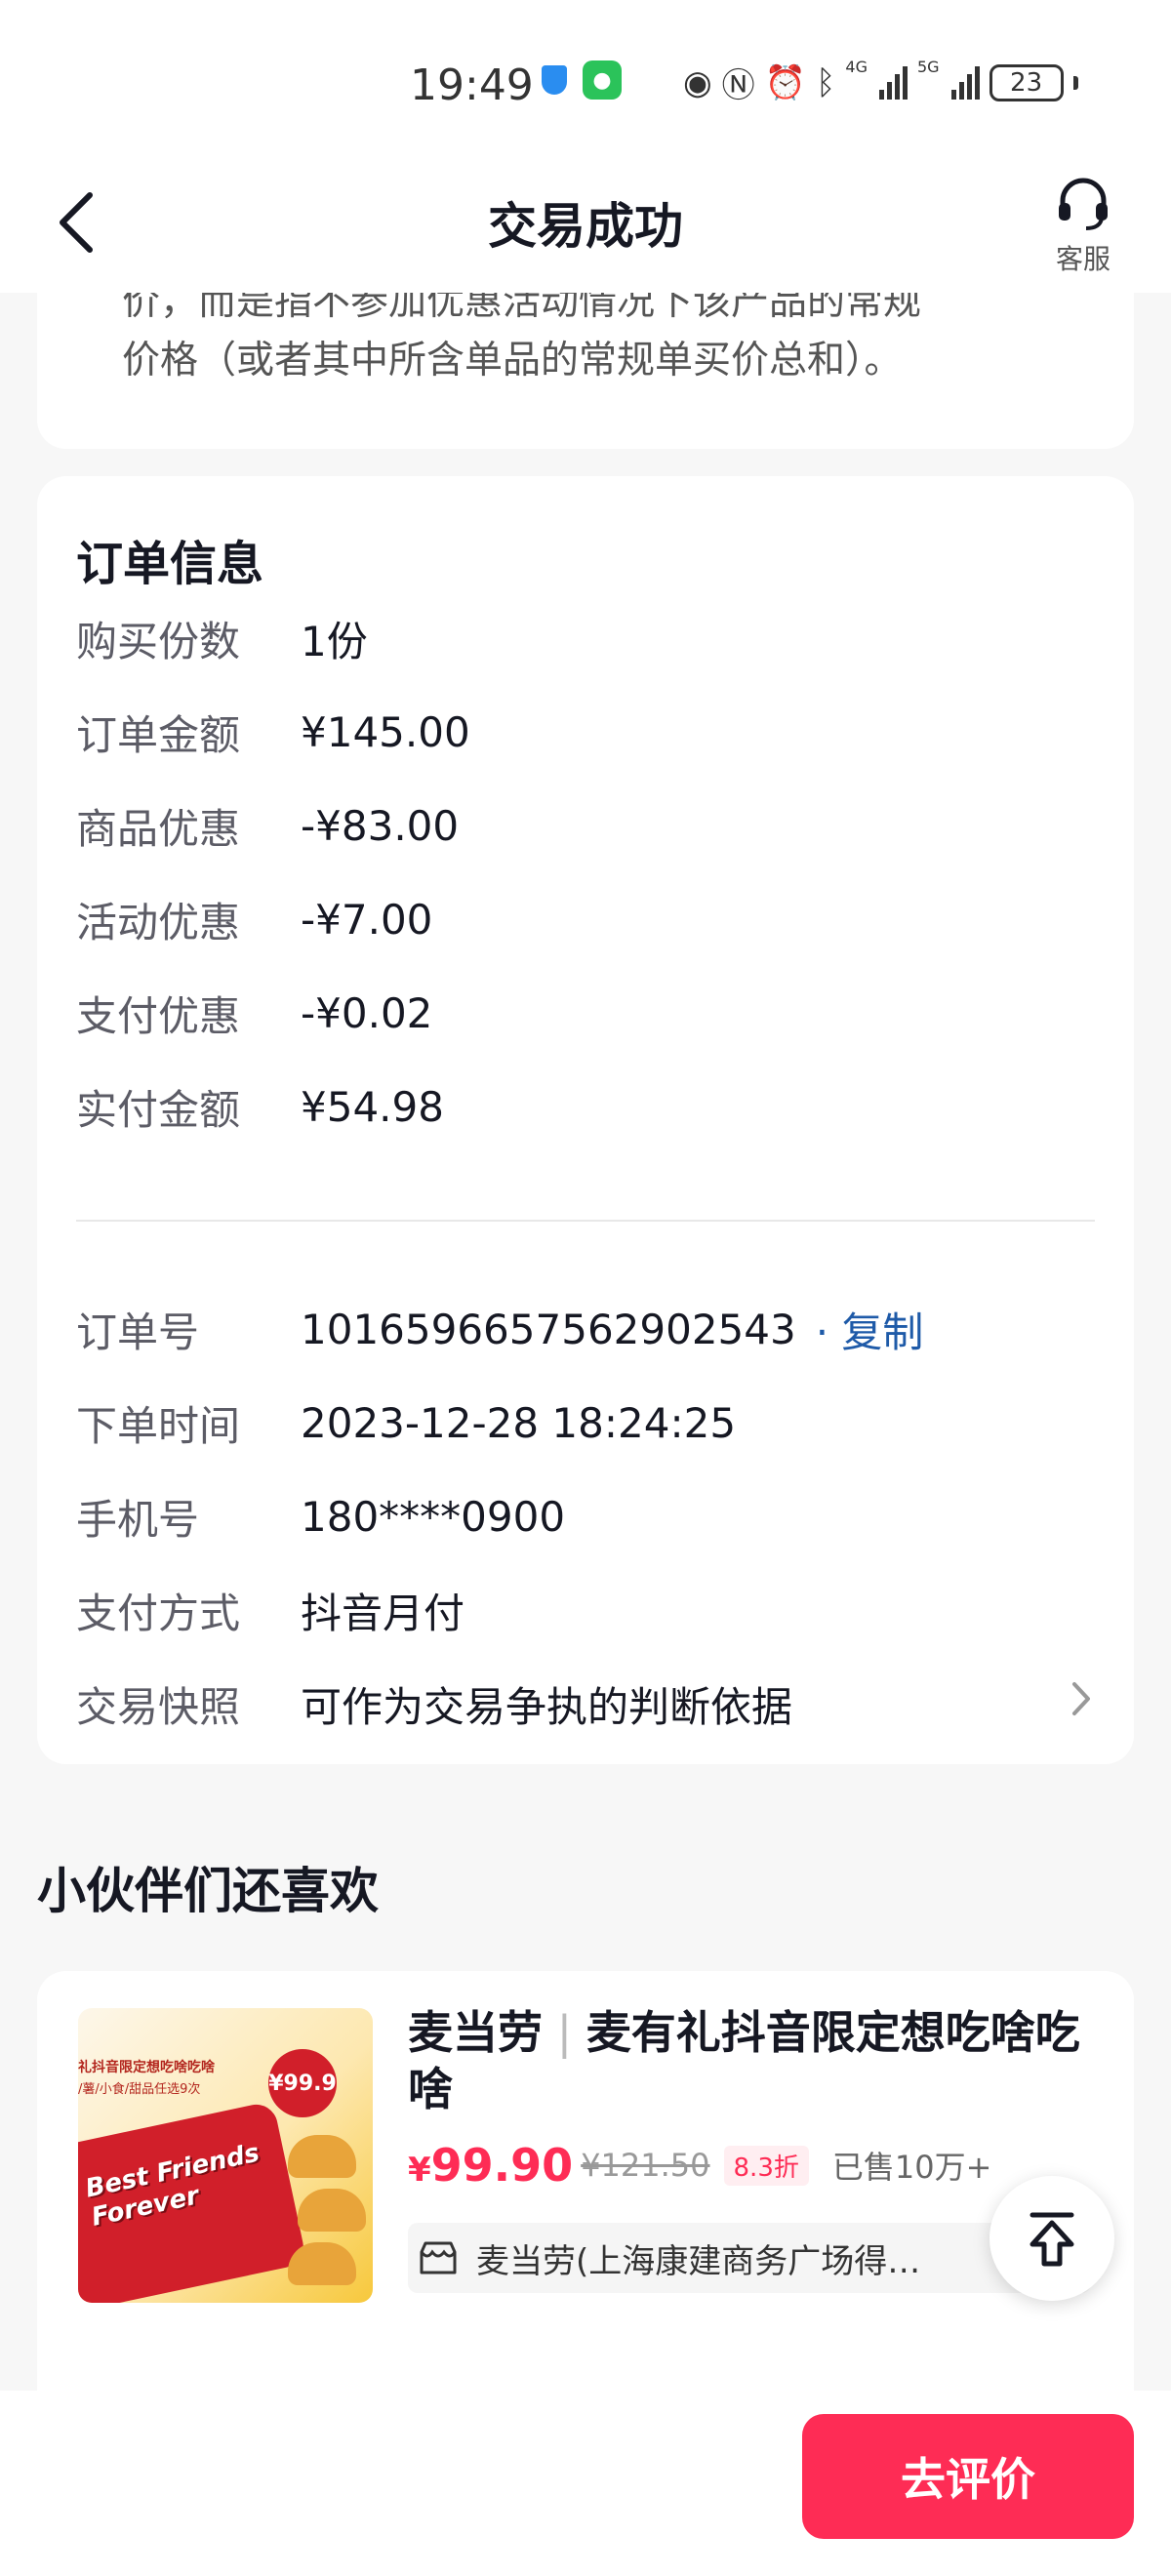 The image size is (1171, 2576). I want to click on row-label: 订单号, so click(138, 1332).